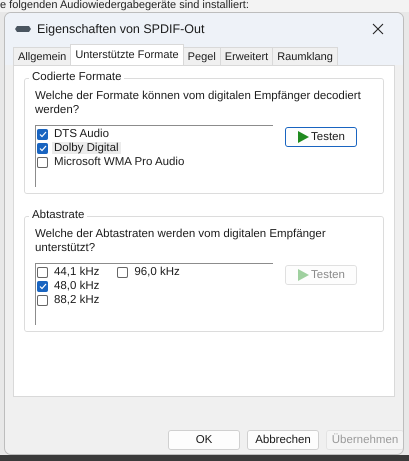  What do you see at coordinates (111, 162) in the screenshot?
I see `list-item: Microsoft WMA Pro Audio` at bounding box center [111, 162].